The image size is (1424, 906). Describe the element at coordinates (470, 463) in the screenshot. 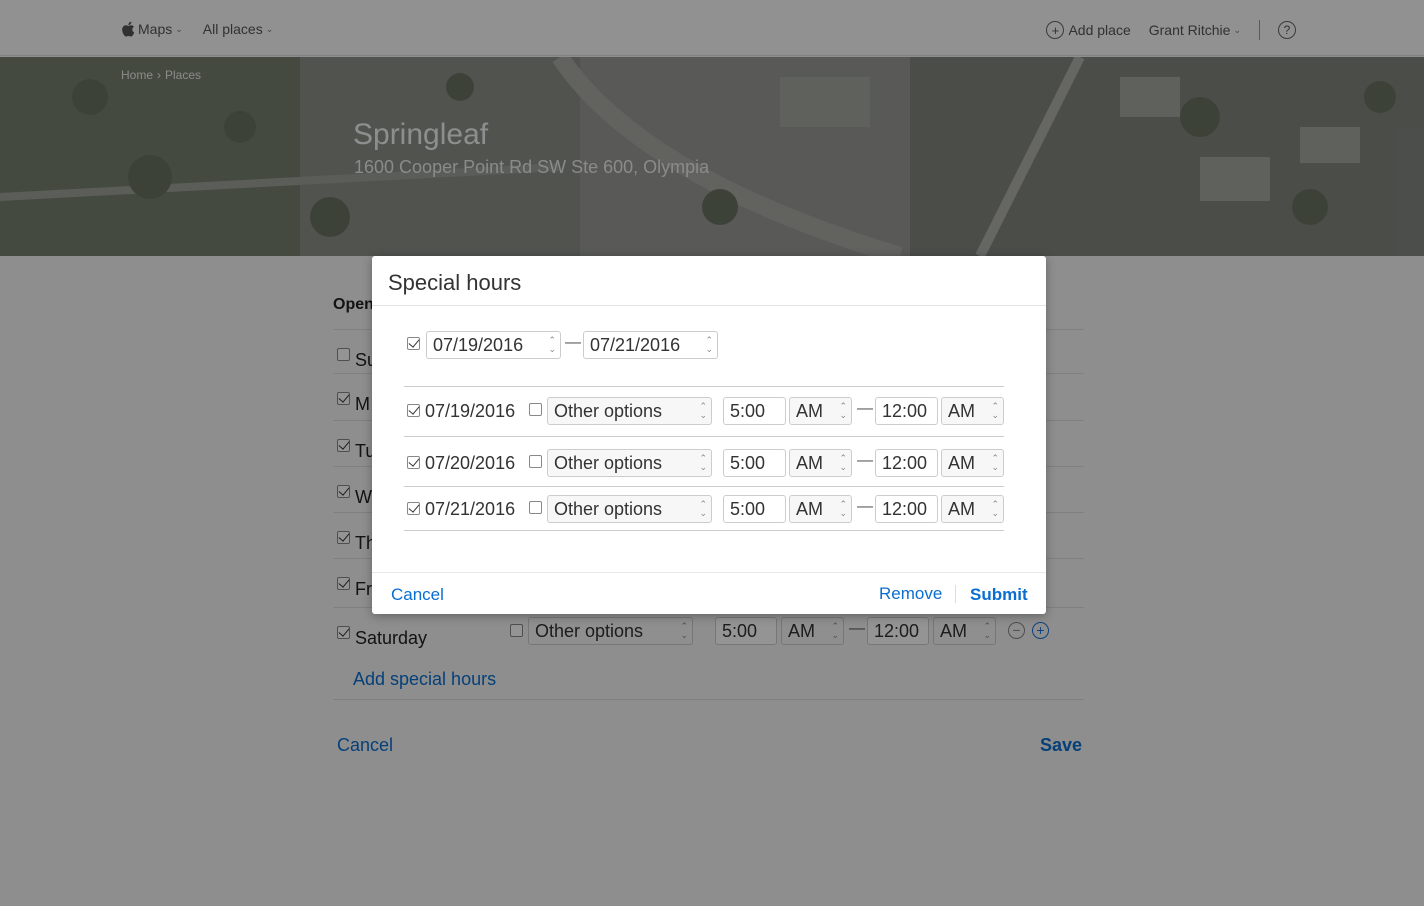

I see `row-date: 07/20/2016` at that location.